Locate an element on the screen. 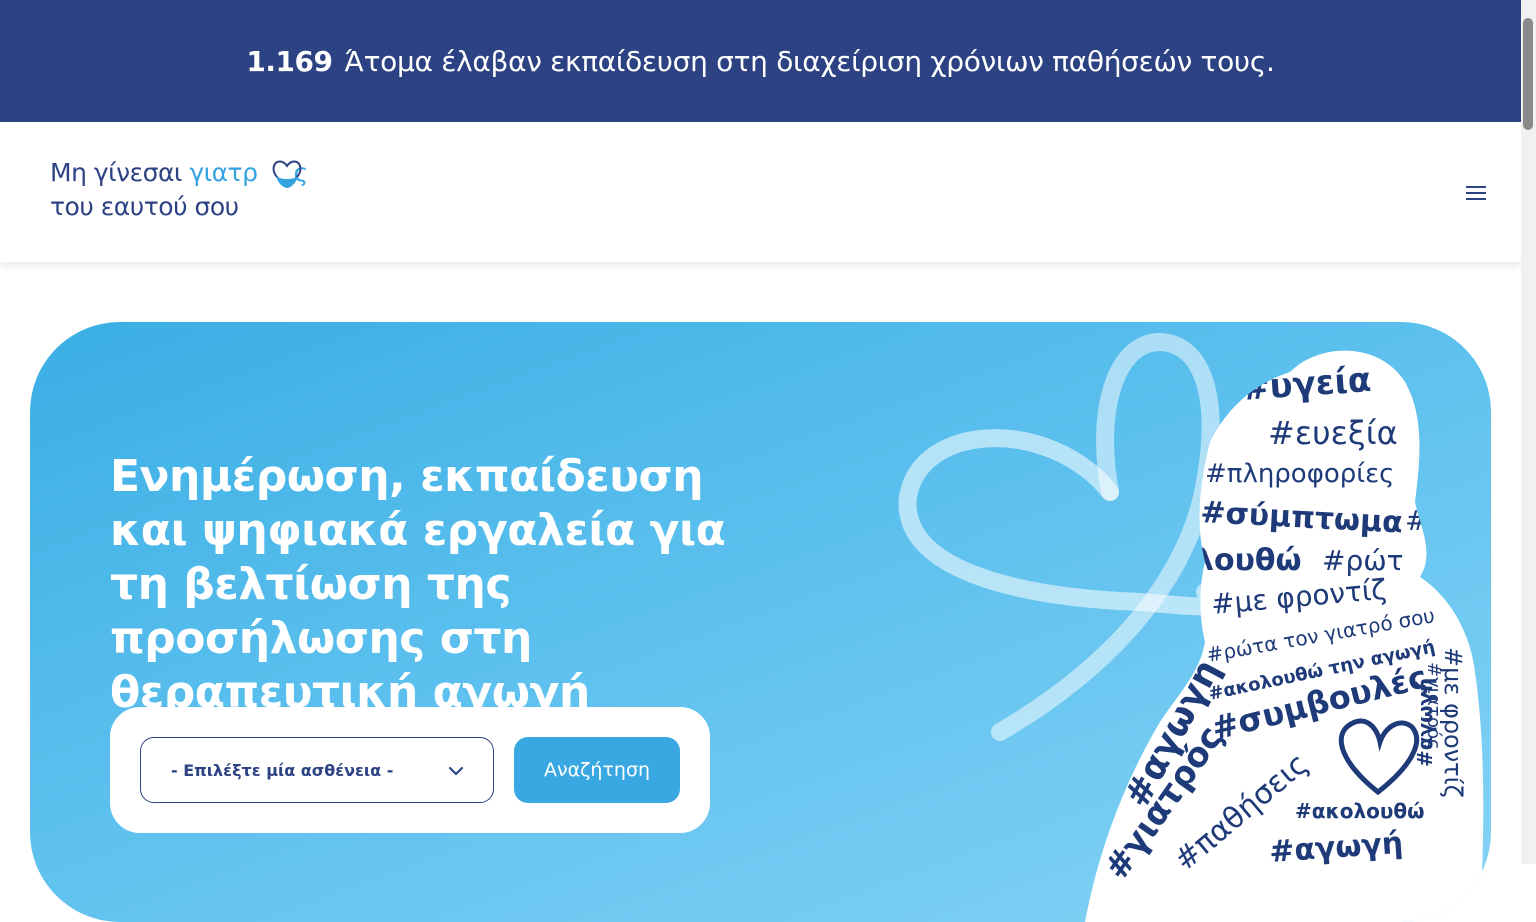 The height and width of the screenshot is (922, 1536). logo-heart-icon is located at coordinates (287, 174).